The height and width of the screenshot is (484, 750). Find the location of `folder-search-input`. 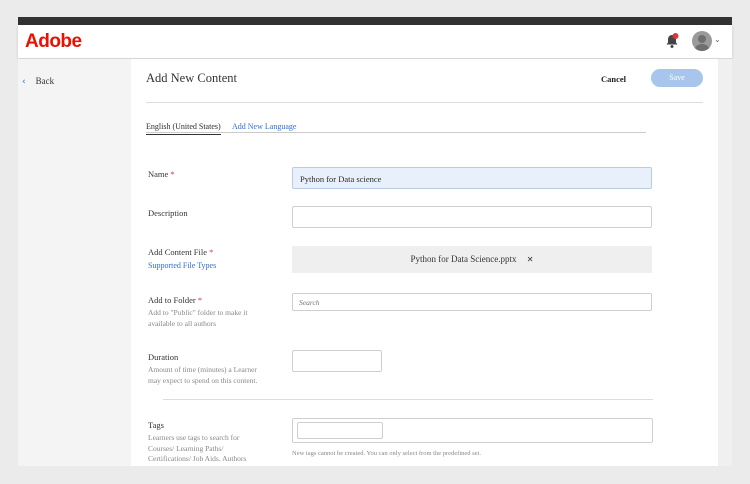

folder-search-input is located at coordinates (472, 302).